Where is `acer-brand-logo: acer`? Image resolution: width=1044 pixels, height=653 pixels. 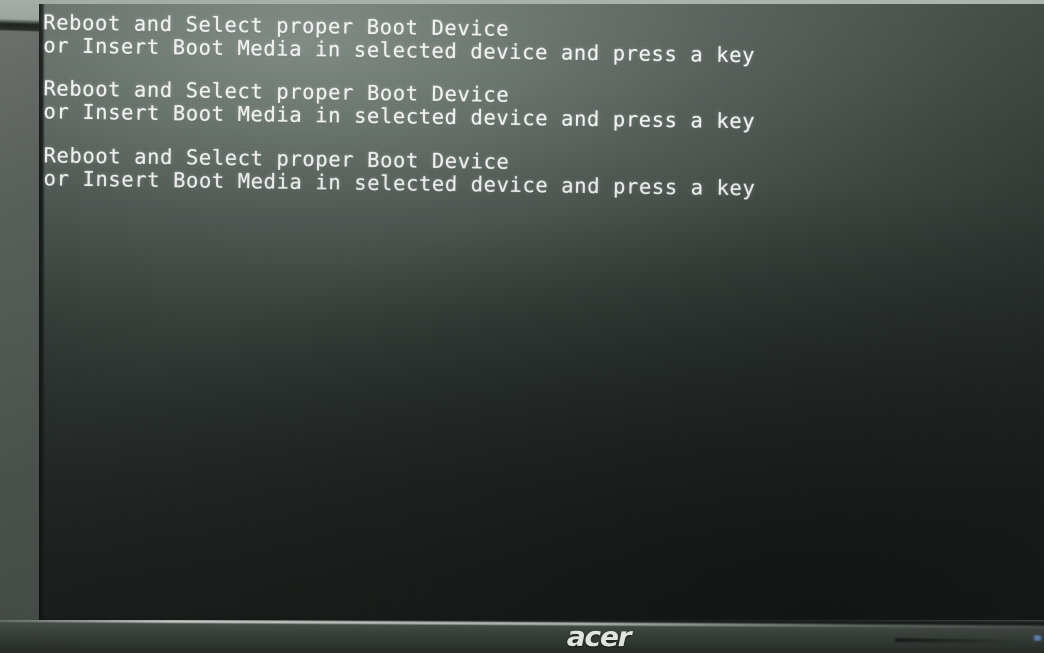
acer-brand-logo: acer is located at coordinates (598, 637).